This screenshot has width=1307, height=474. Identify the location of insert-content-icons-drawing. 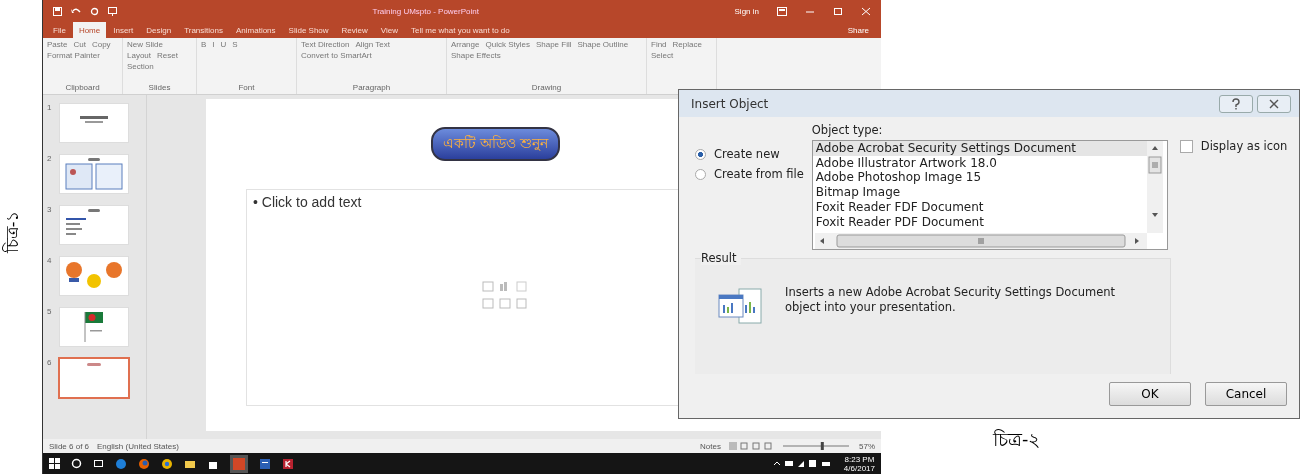
(505, 296).